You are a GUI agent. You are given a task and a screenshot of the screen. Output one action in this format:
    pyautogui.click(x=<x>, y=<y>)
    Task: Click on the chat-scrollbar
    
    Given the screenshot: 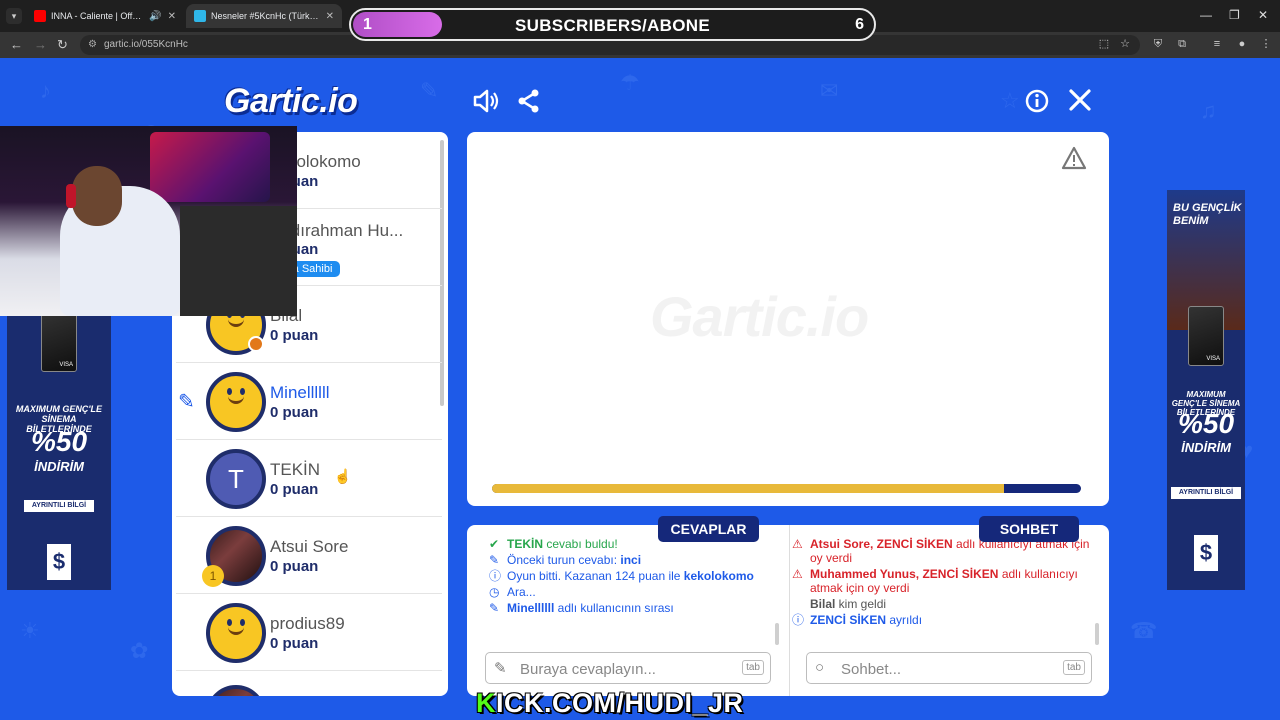 What is the action you would take?
    pyautogui.click(x=1097, y=634)
    